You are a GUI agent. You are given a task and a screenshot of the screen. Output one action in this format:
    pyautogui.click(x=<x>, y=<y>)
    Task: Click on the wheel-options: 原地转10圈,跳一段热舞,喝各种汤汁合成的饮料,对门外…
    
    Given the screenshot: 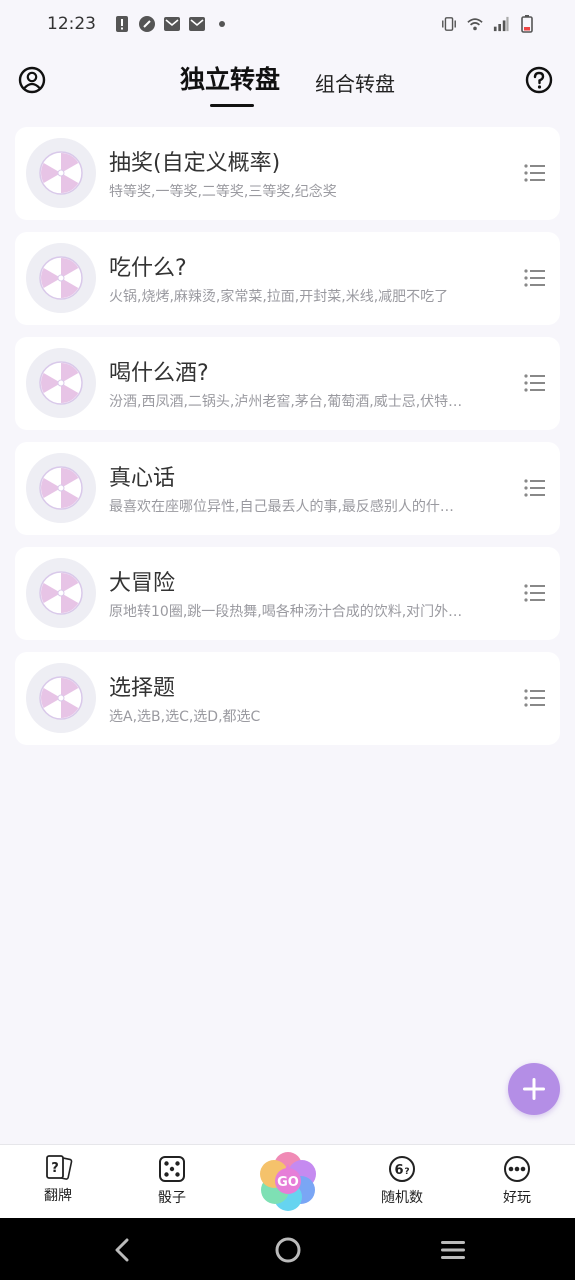 What is the action you would take?
    pyautogui.click(x=286, y=612)
    